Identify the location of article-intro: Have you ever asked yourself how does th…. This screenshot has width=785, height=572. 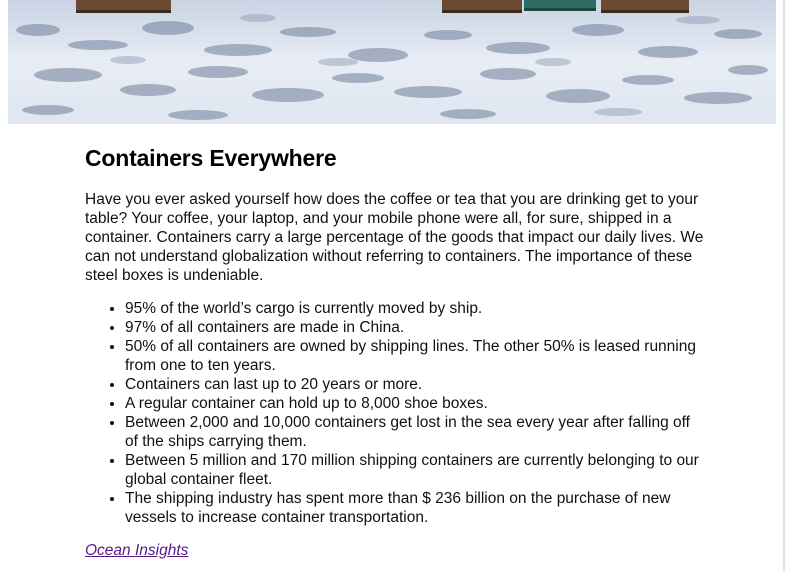
(394, 237).